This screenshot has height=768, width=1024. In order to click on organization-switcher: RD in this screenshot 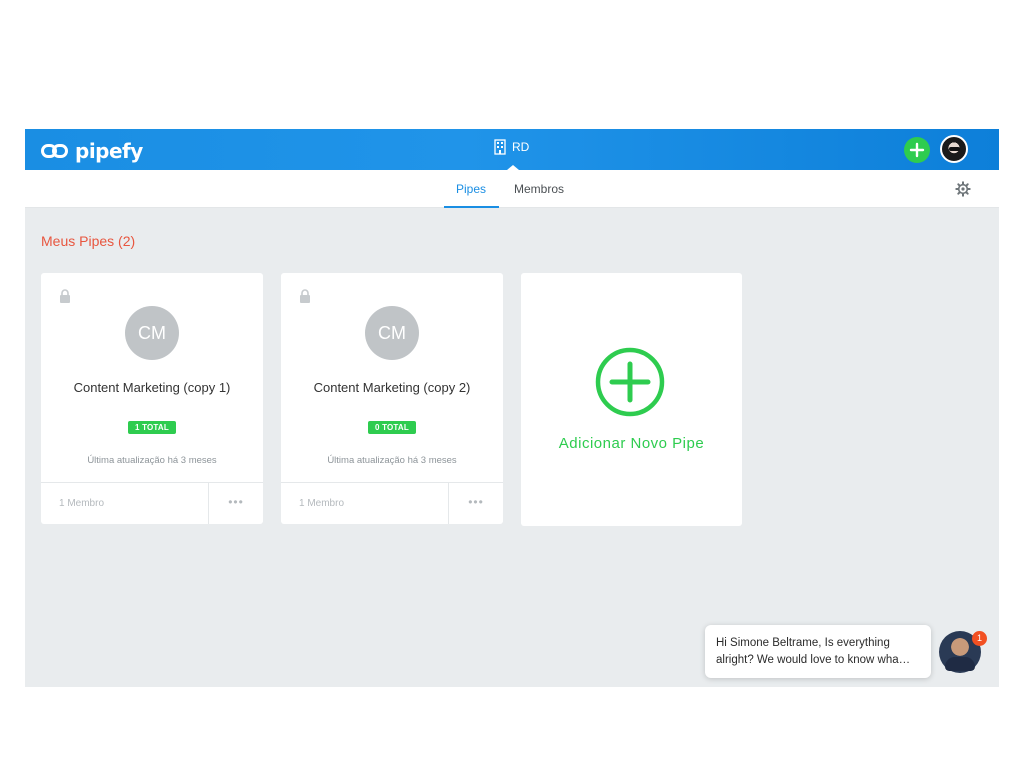, I will do `click(511, 147)`.